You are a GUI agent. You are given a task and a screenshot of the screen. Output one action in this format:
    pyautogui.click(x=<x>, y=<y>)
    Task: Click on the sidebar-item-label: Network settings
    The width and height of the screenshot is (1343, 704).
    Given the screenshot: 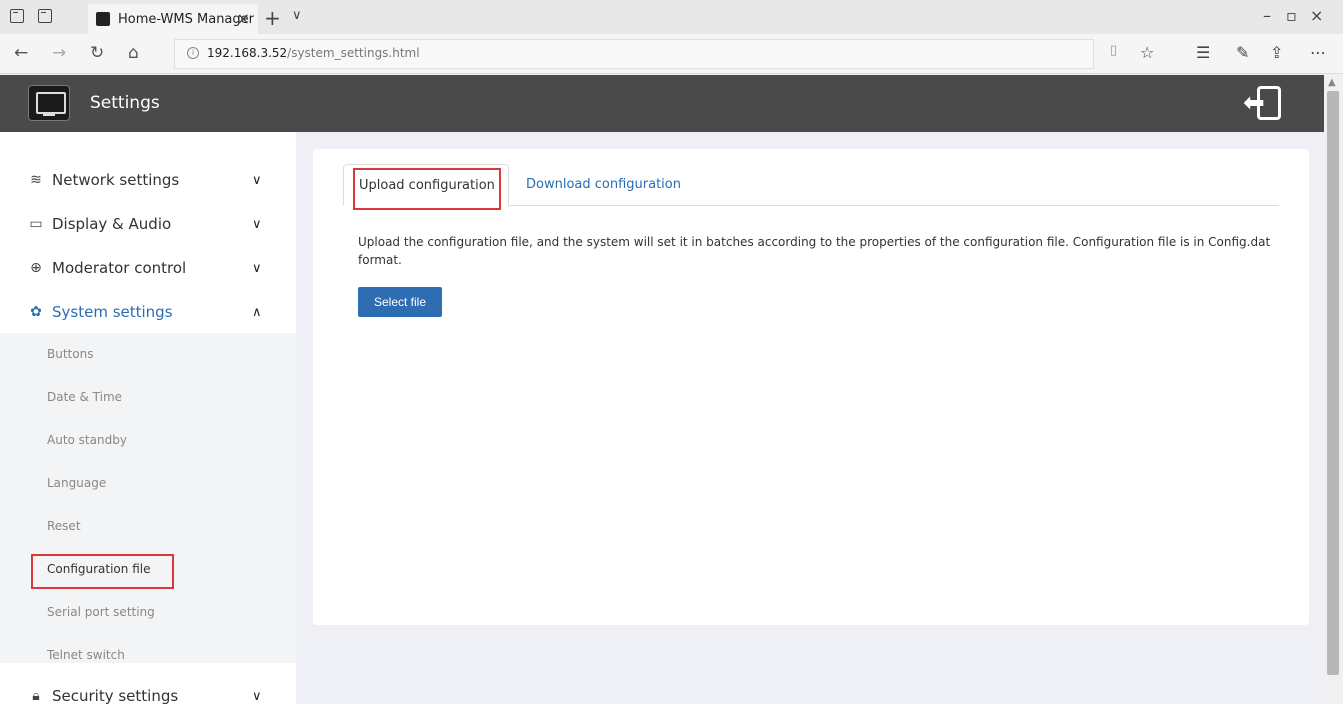 What is the action you would take?
    pyautogui.click(x=116, y=180)
    